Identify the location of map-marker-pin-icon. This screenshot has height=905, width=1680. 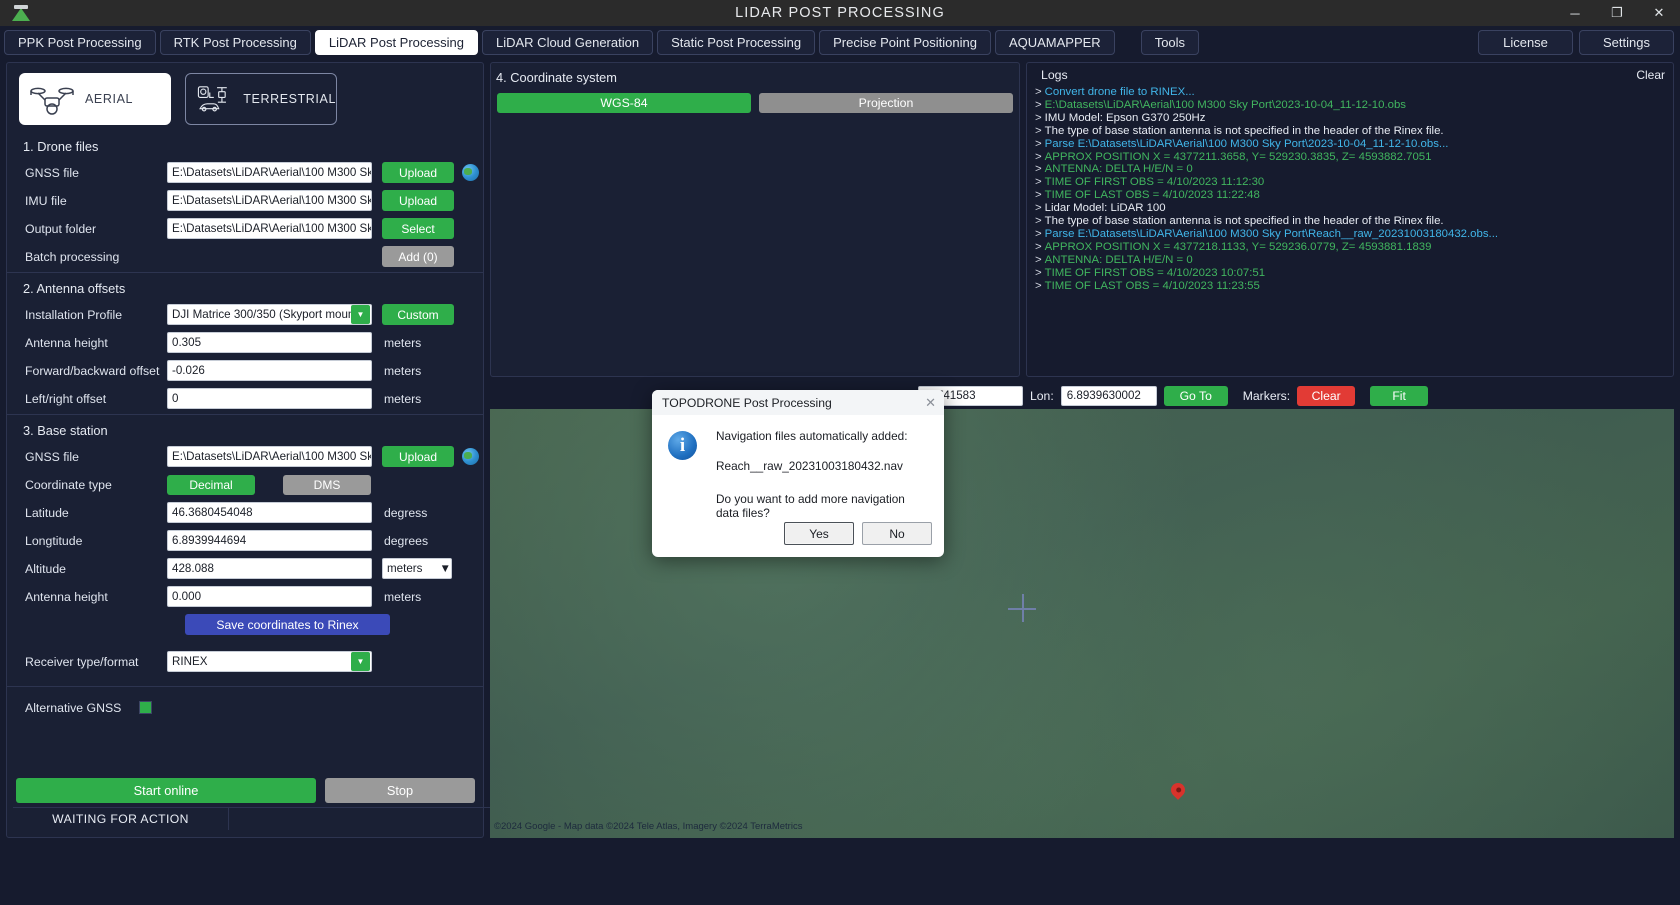
(1178, 791).